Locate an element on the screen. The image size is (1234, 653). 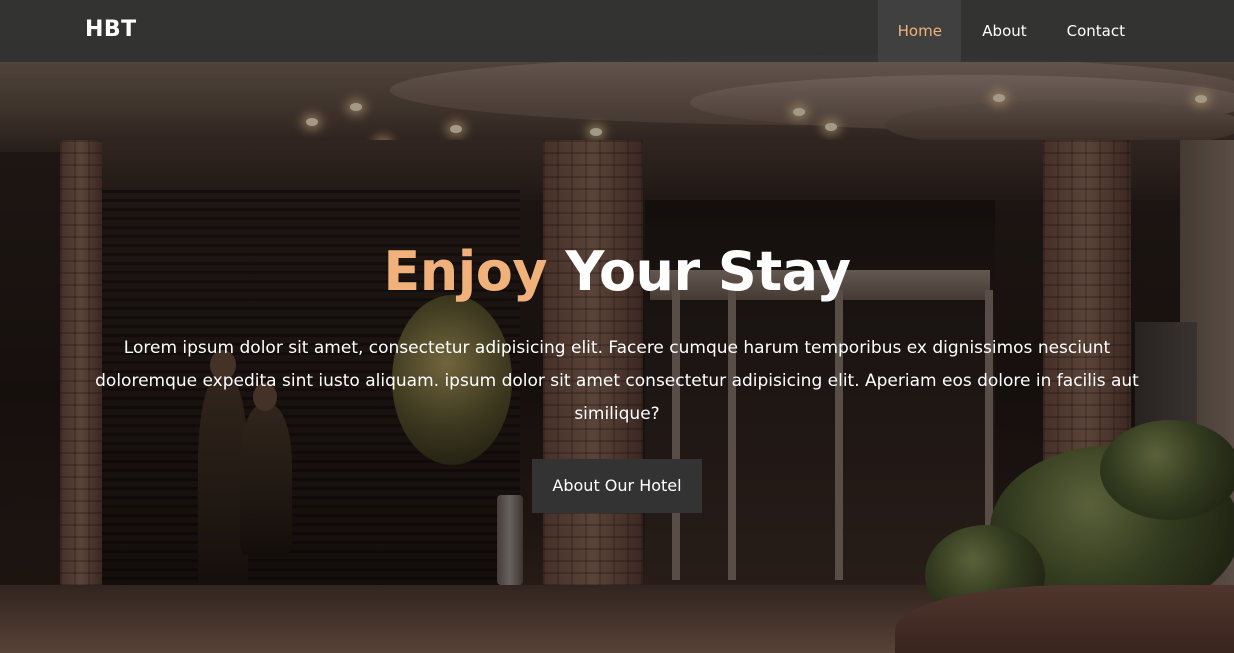
hero-title: Enjoy Your Stay is located at coordinates (617, 272).